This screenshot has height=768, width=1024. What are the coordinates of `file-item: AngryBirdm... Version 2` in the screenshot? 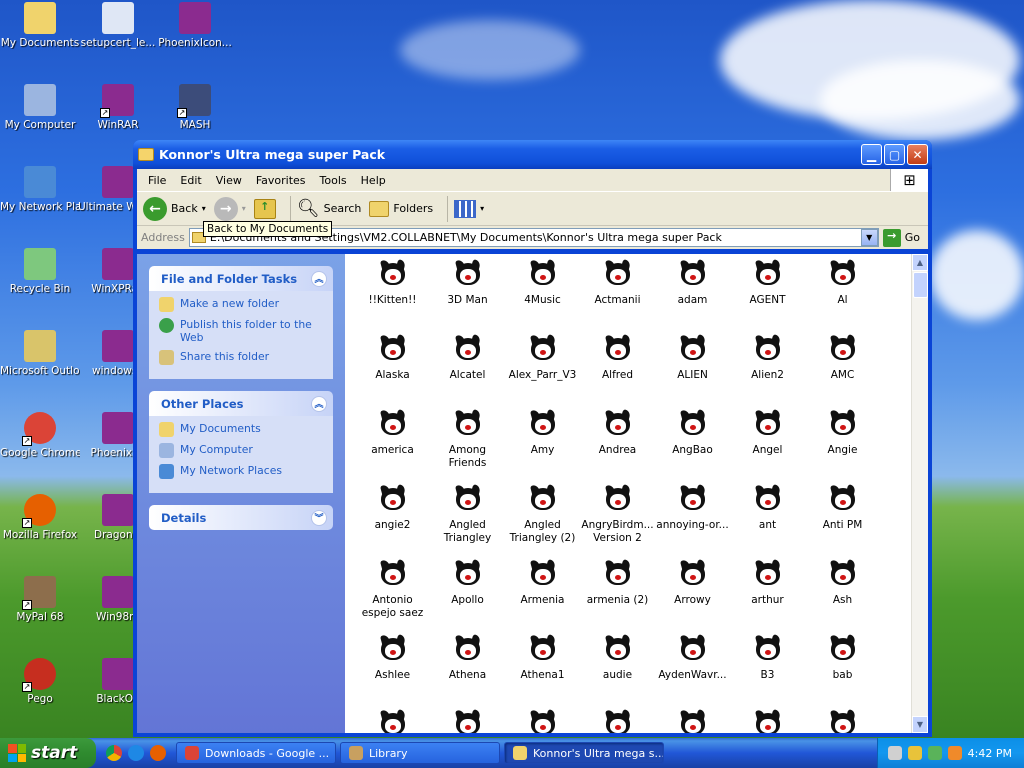 It's located at (617, 520).